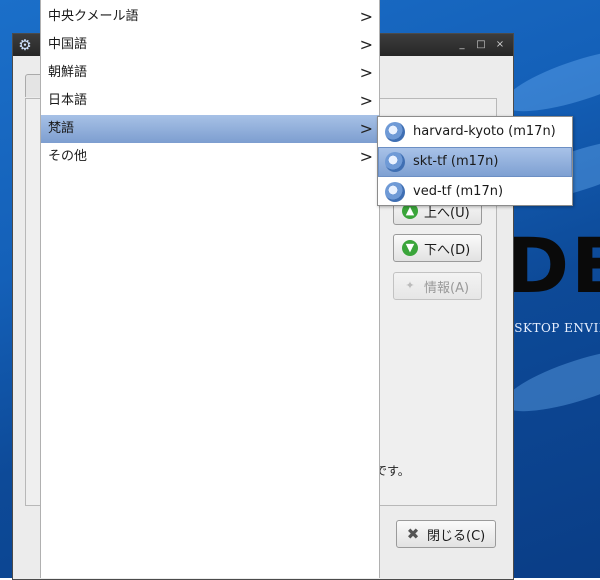  I want to click on close-icon: ✖, so click(413, 534).